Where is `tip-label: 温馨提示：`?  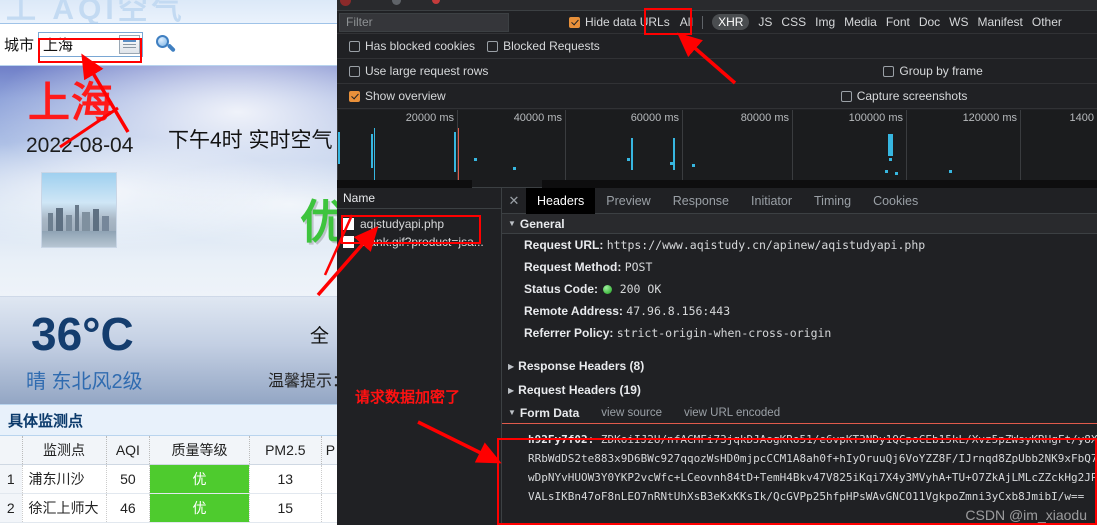 tip-label: 温馨提示： is located at coordinates (304, 380).